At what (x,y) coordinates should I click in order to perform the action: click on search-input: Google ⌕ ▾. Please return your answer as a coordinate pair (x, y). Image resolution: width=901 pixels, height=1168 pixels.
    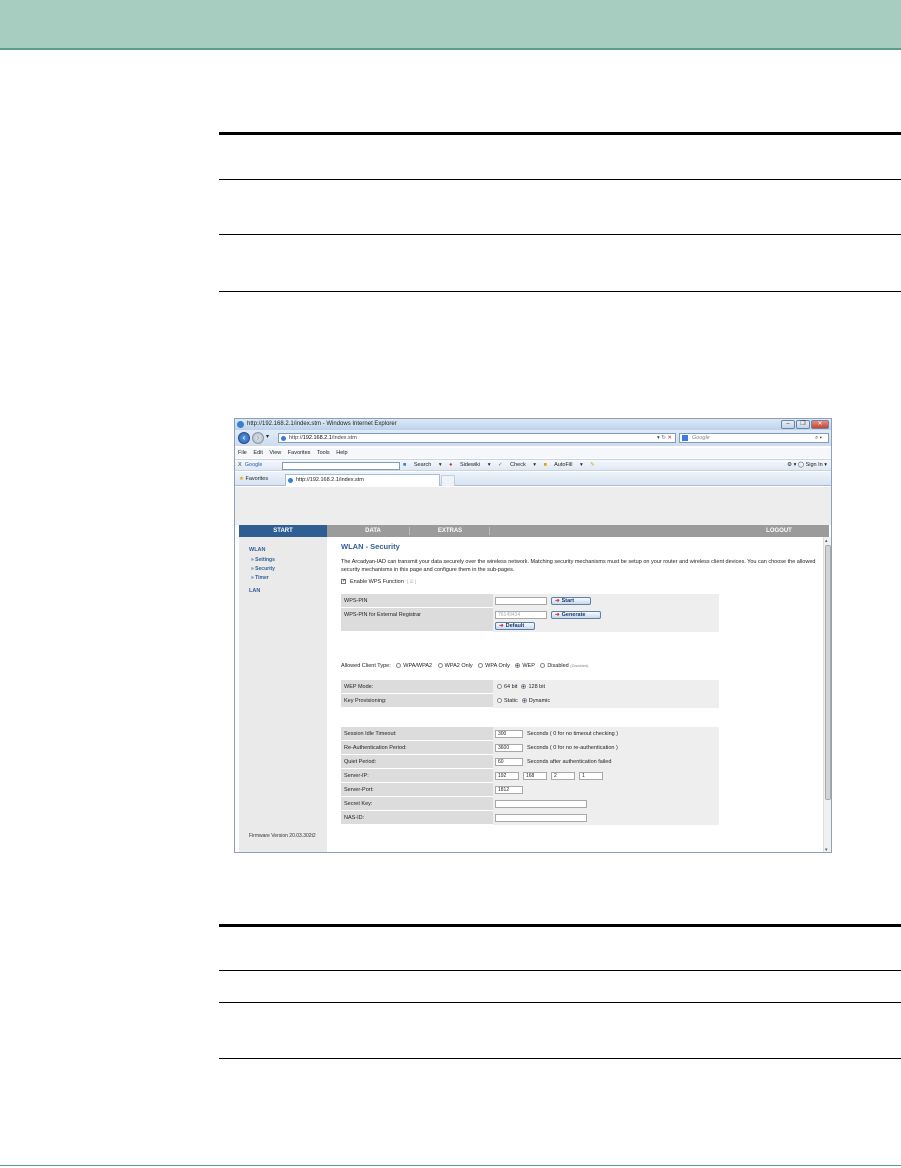
    Looking at the image, I should click on (754, 438).